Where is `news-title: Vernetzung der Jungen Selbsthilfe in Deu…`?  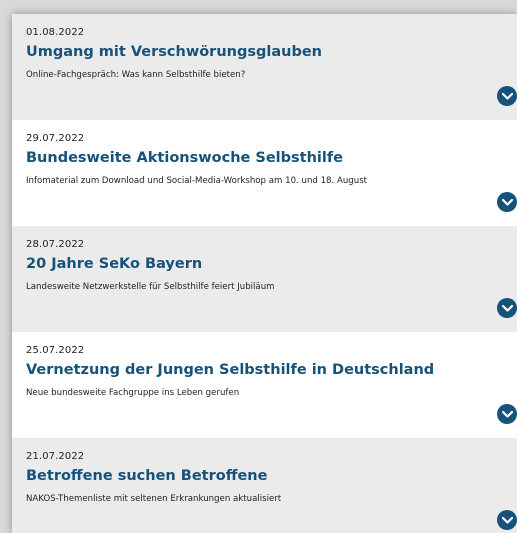
news-title: Vernetzung der Jungen Selbsthilfe in Deu… is located at coordinates (230, 370).